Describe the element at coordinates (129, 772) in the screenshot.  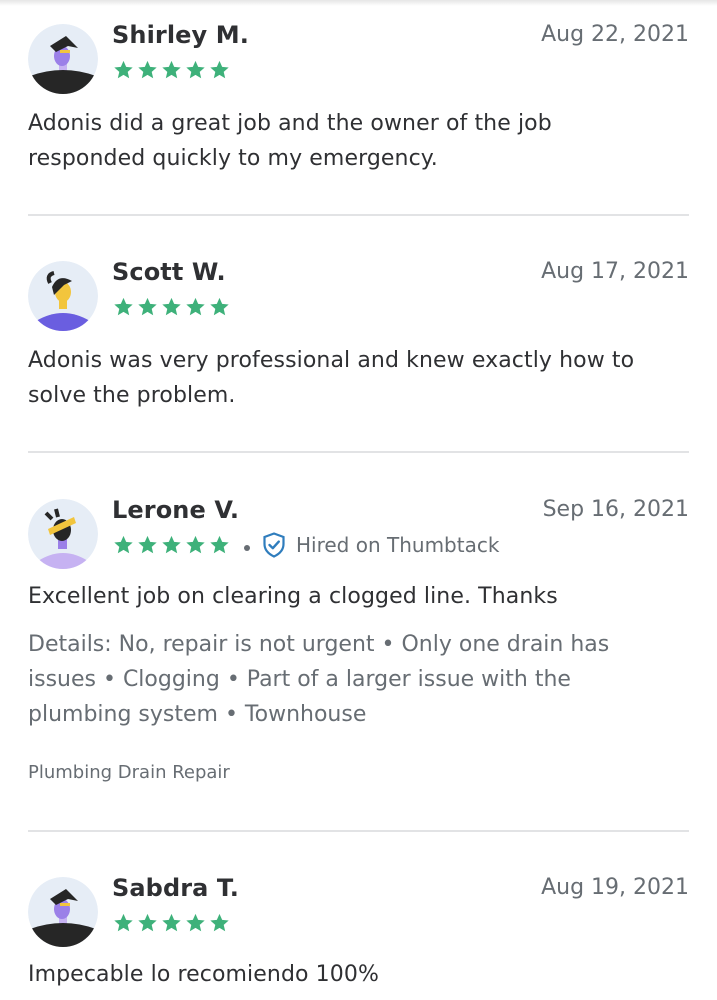
I see `service-category: Plumbing Drain Repair` at that location.